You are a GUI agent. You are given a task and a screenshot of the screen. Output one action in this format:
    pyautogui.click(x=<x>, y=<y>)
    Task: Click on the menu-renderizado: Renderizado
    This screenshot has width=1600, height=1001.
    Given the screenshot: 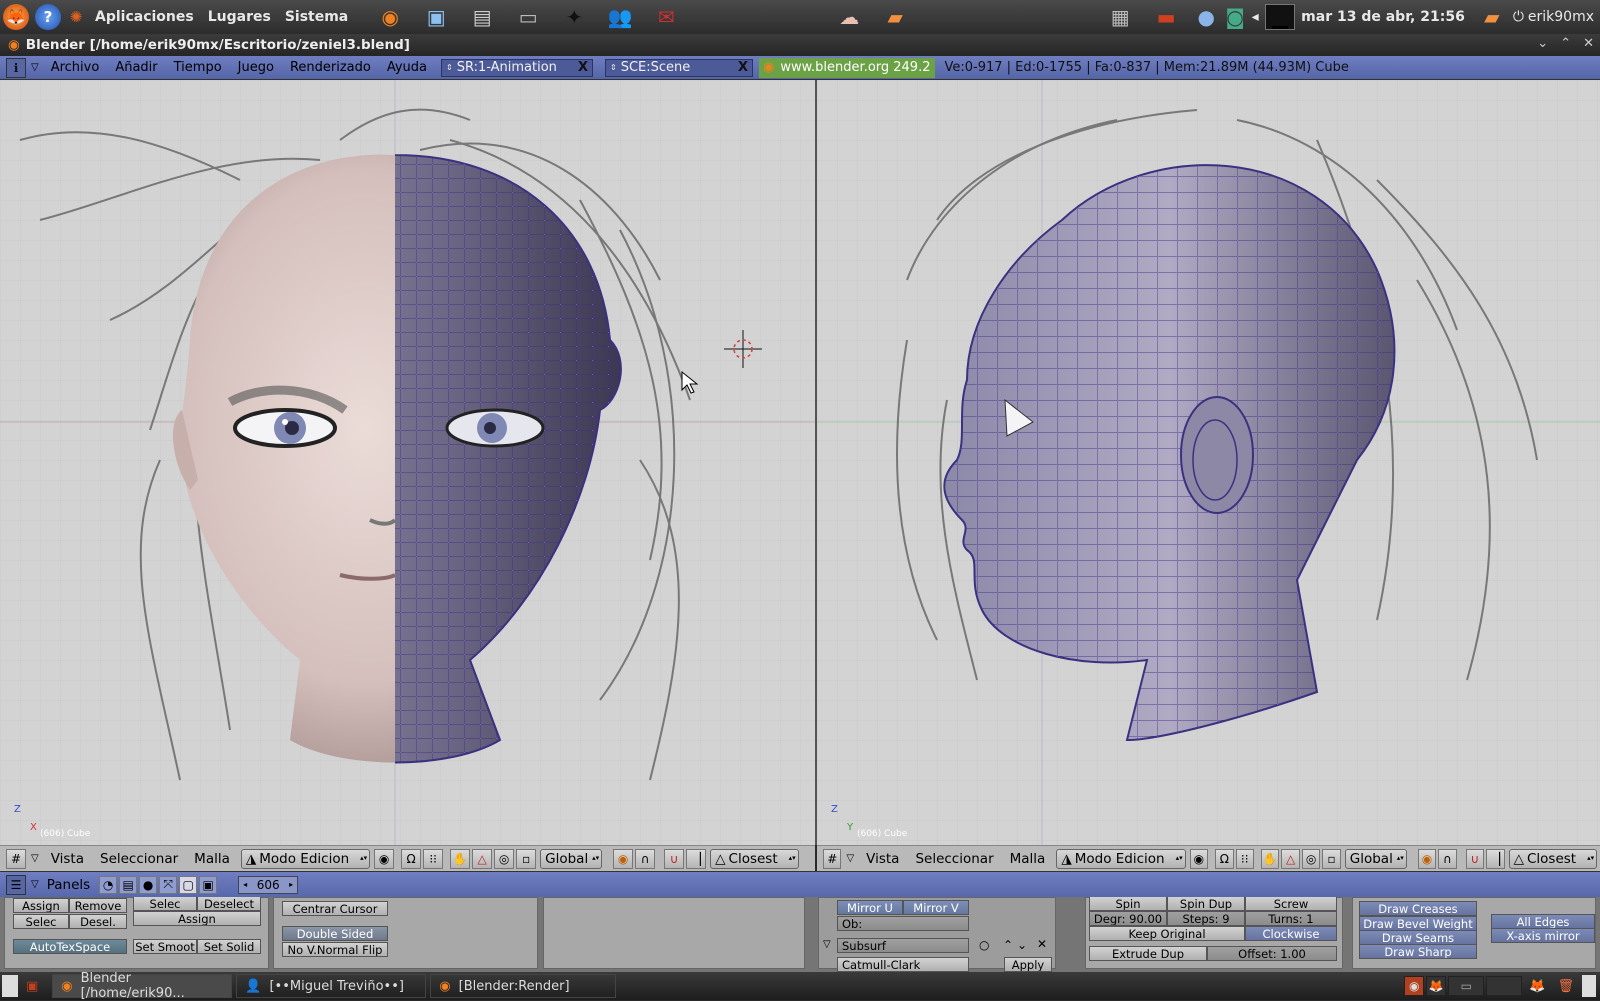 What is the action you would take?
    pyautogui.click(x=330, y=67)
    